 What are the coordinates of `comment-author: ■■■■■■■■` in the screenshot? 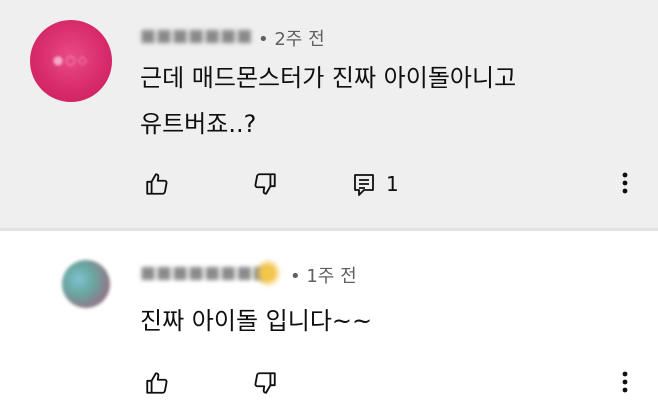 It's located at (204, 273).